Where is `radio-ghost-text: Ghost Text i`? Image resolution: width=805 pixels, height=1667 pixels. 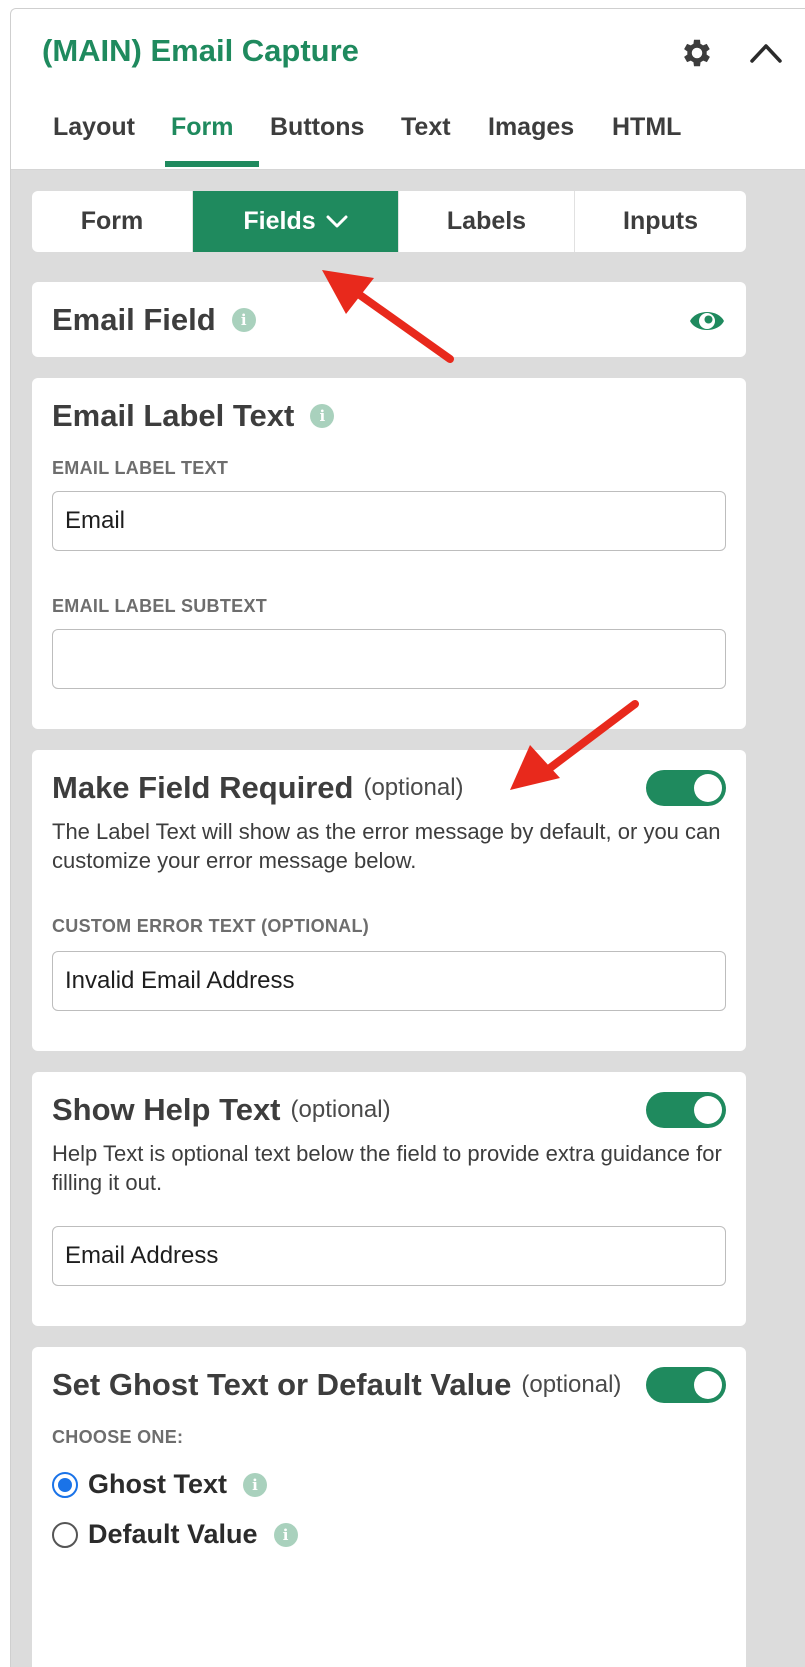 radio-ghost-text: Ghost Text i is located at coordinates (160, 1484).